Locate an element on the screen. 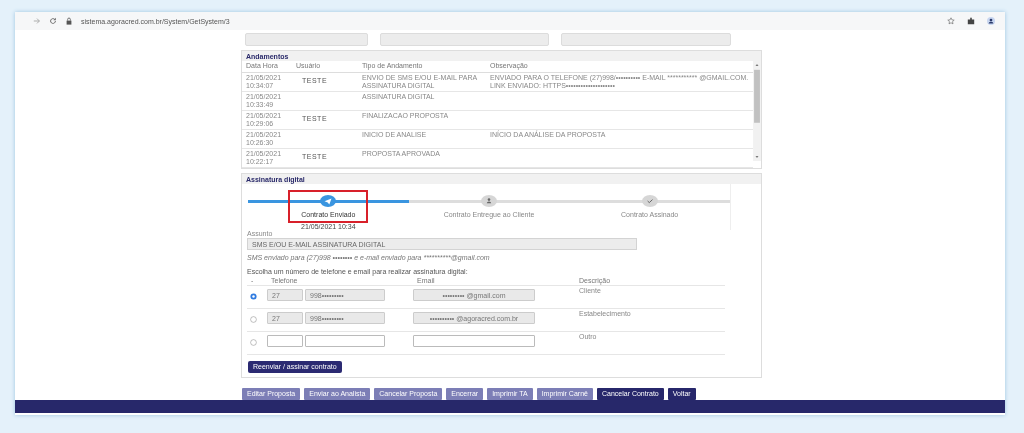  reload-icon is located at coordinates (53, 21).